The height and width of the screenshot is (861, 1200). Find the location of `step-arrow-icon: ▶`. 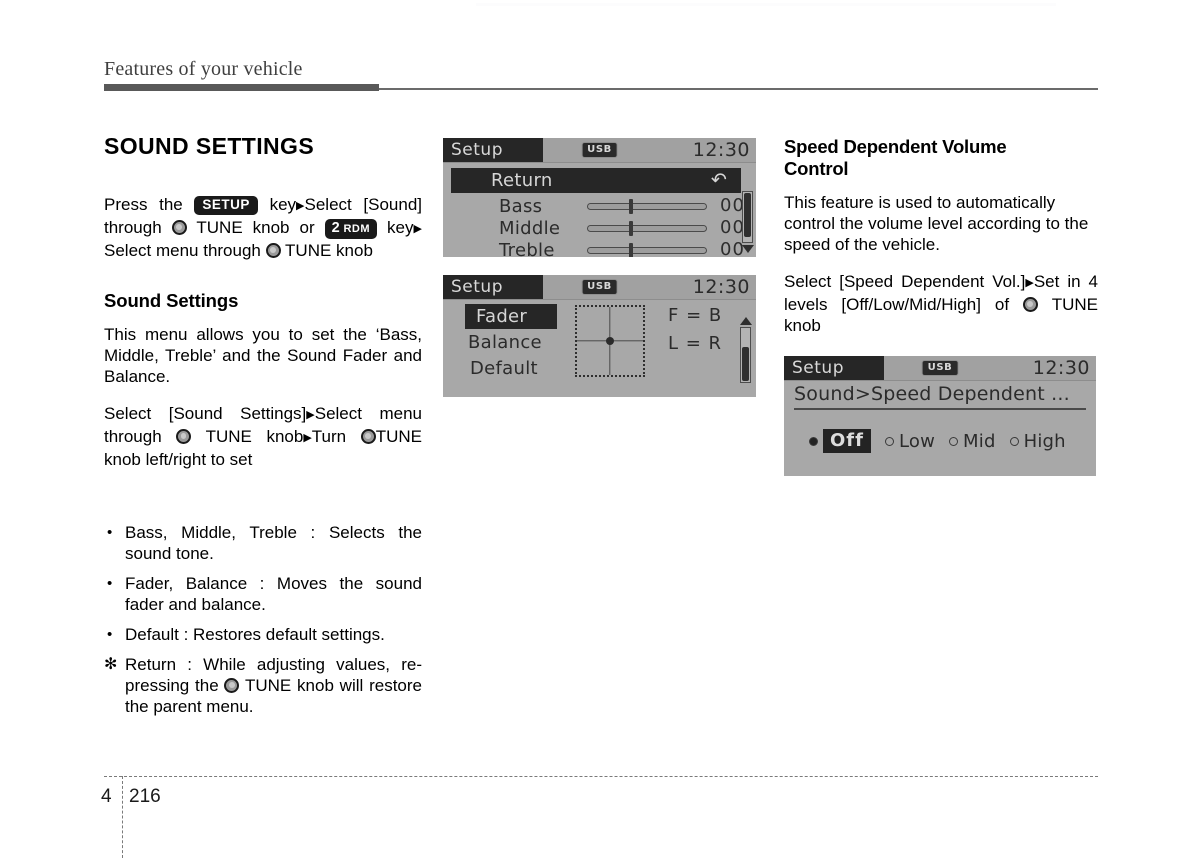

step-arrow-icon: ▶ is located at coordinates (300, 206).